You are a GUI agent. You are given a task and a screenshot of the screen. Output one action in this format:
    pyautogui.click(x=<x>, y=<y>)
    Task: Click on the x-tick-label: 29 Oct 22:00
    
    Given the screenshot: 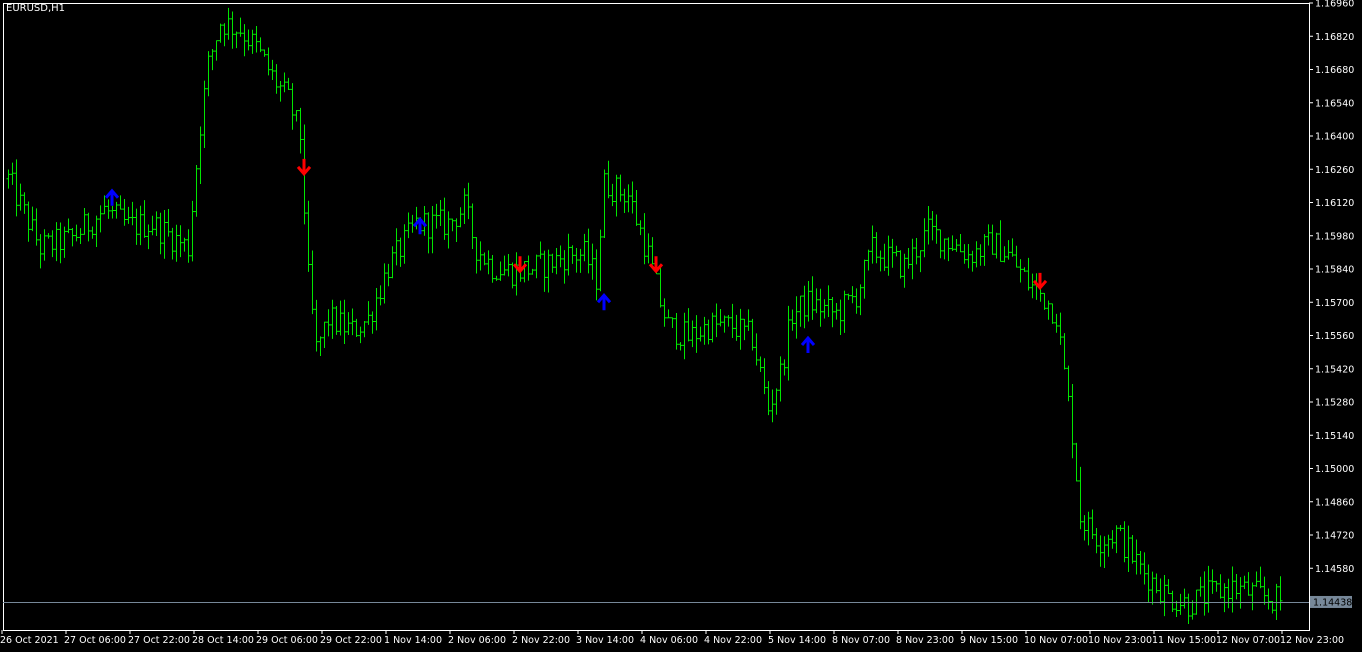 What is the action you would take?
    pyautogui.click(x=351, y=640)
    